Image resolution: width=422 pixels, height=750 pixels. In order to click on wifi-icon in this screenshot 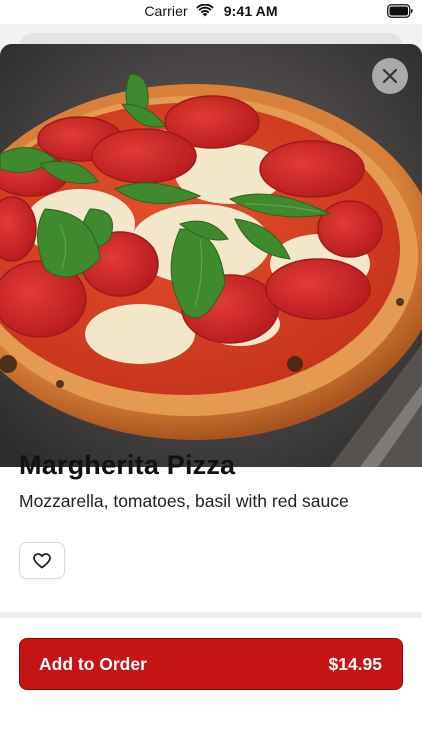, I will do `click(205, 10)`.